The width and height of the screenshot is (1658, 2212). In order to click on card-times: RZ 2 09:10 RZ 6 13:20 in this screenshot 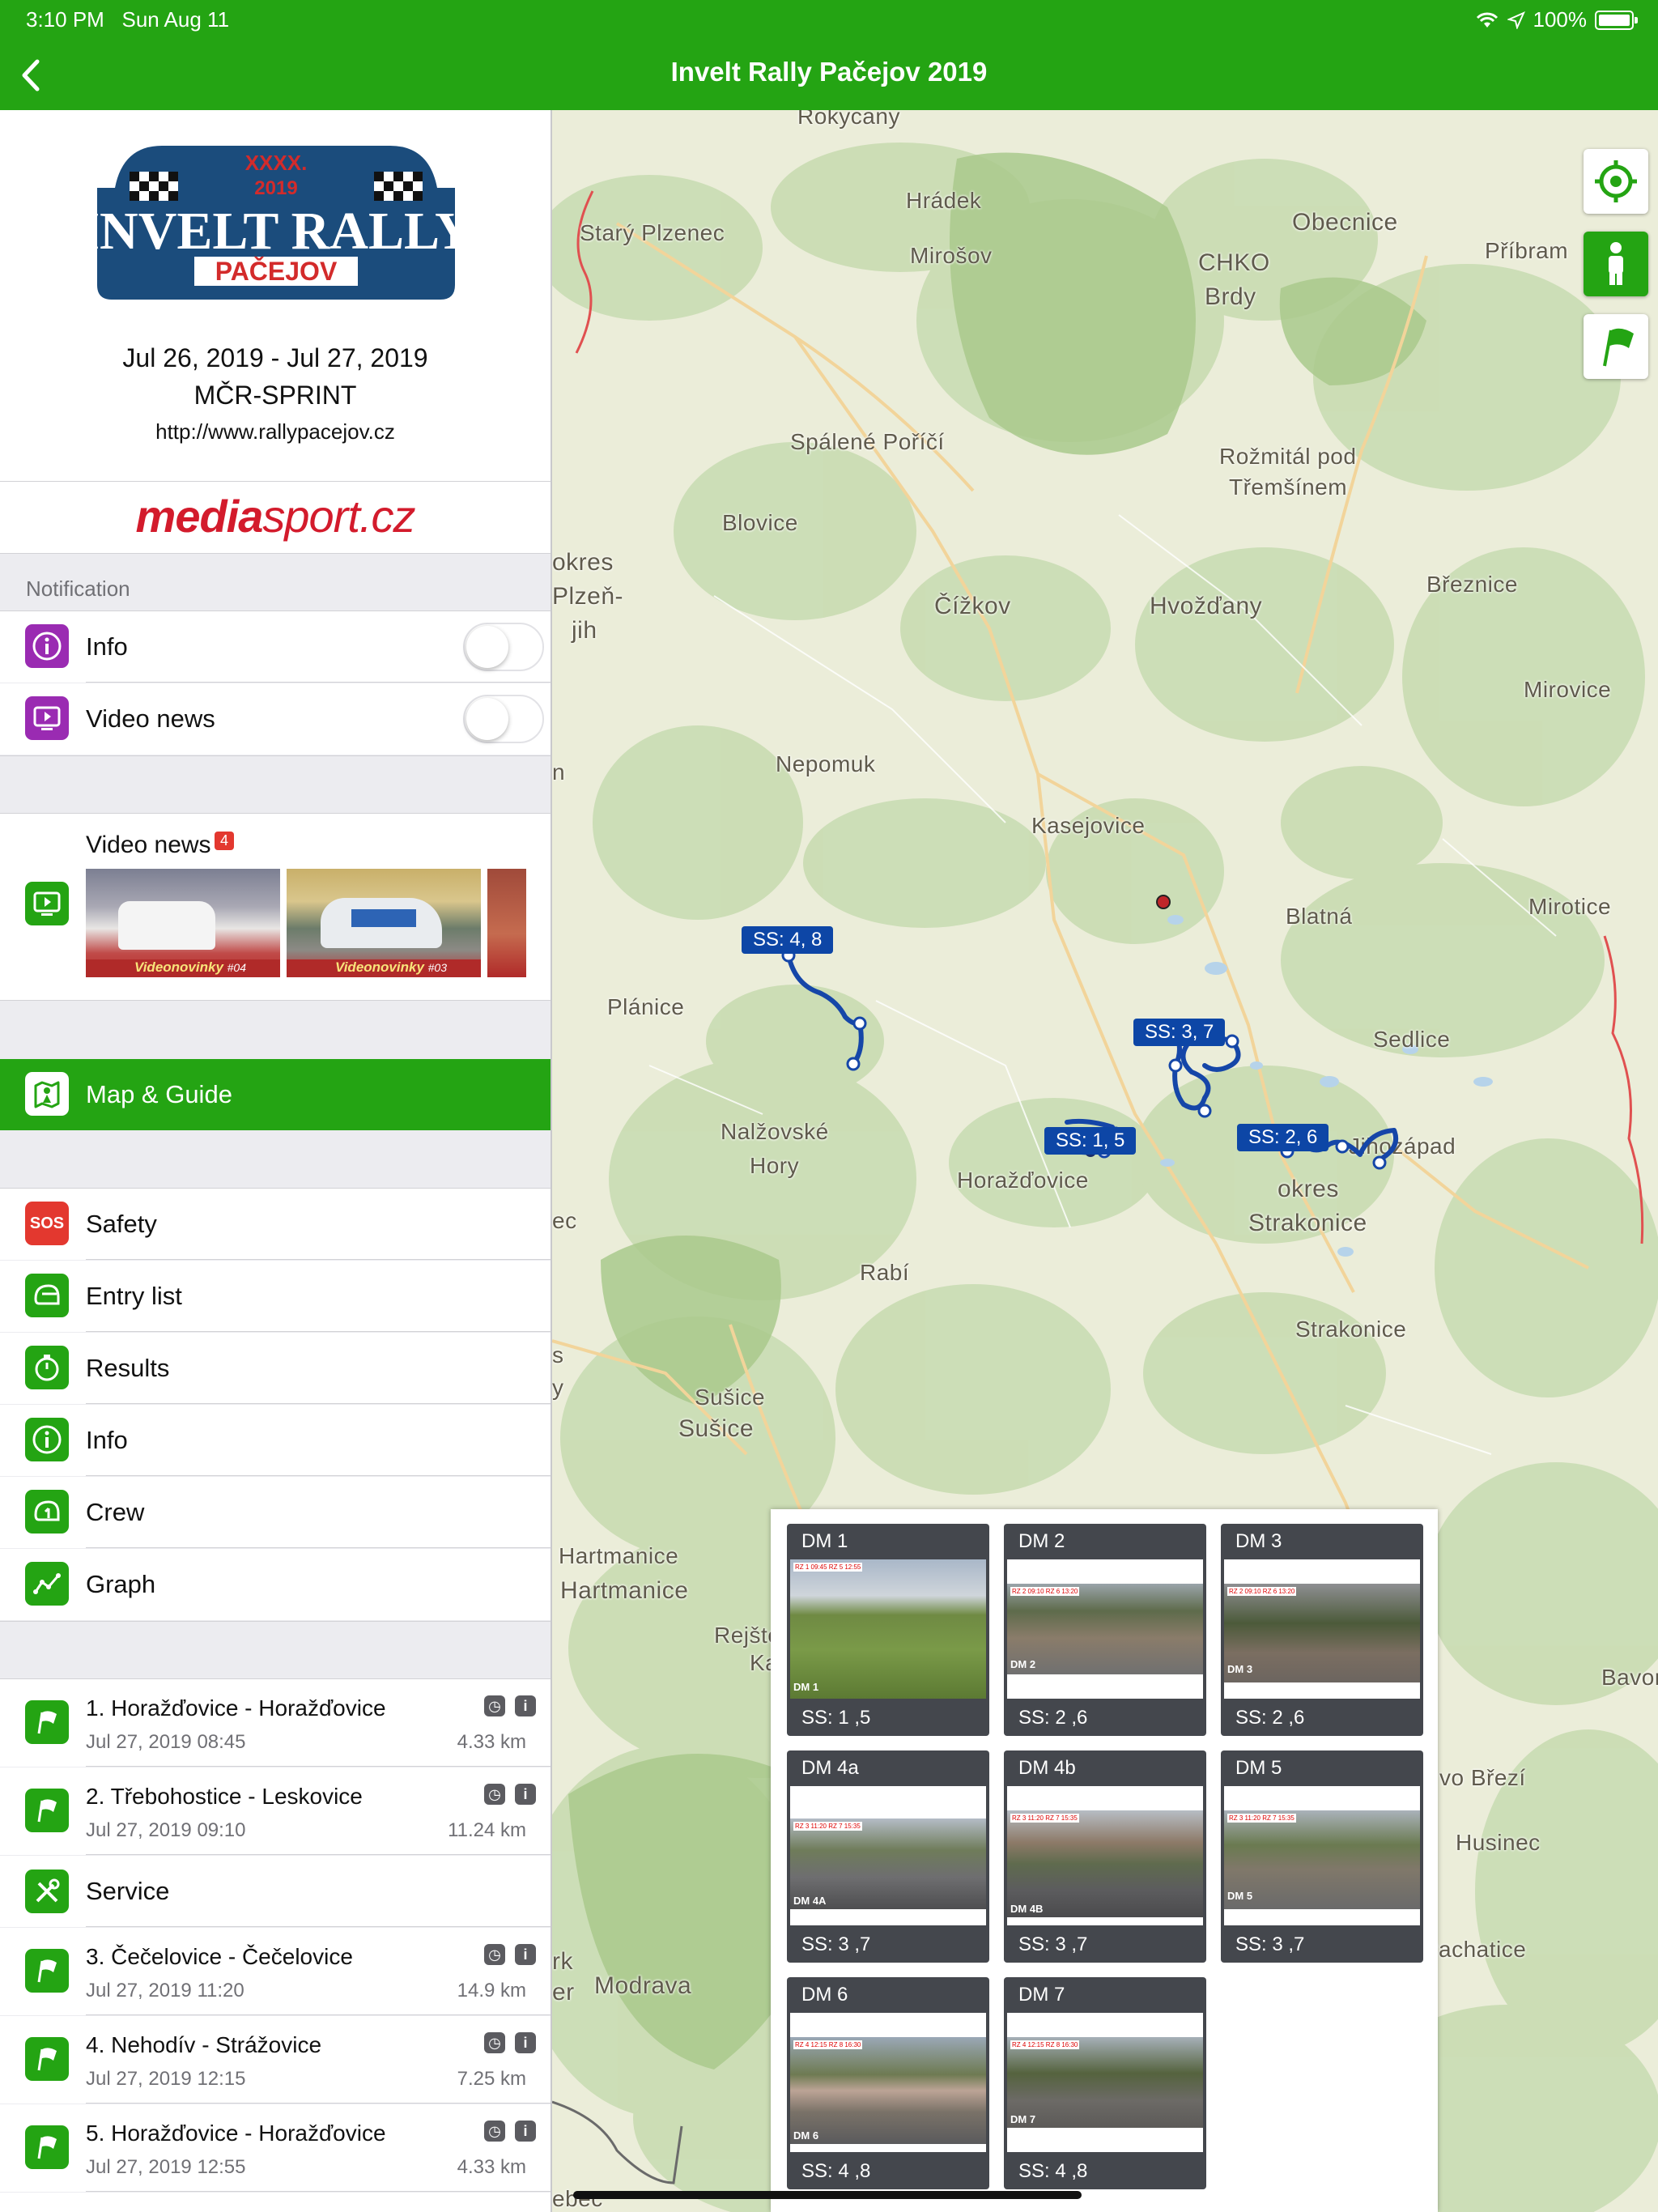, I will do `click(1045, 1591)`.